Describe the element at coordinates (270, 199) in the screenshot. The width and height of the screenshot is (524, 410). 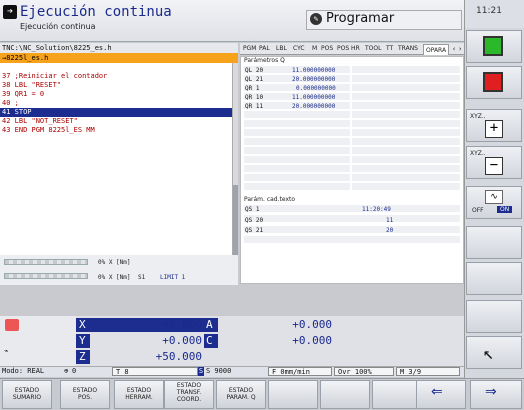
I see `qs-params-group-label: Parám. cad.texto` at that location.